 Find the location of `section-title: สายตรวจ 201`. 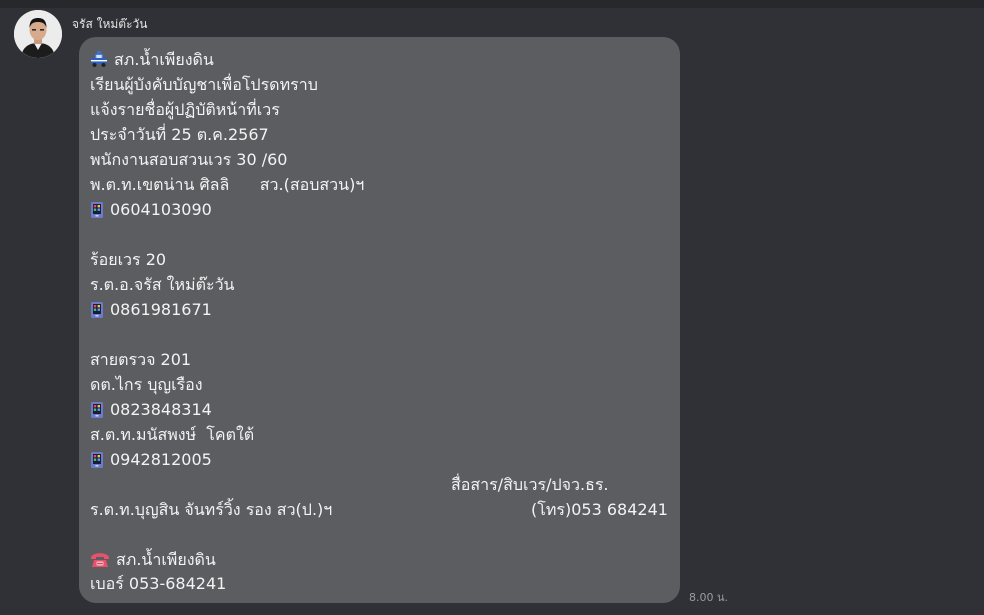

section-title: สายตรวจ 201 is located at coordinates (141, 359).